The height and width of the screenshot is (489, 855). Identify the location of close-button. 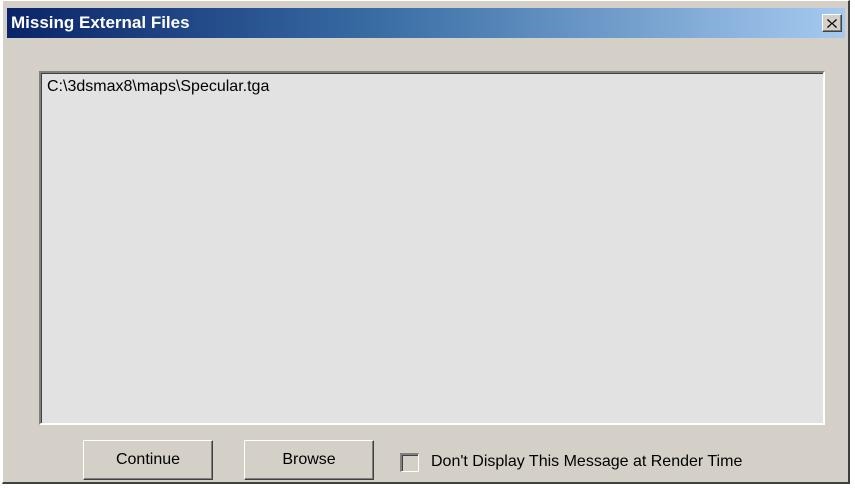
(832, 23).